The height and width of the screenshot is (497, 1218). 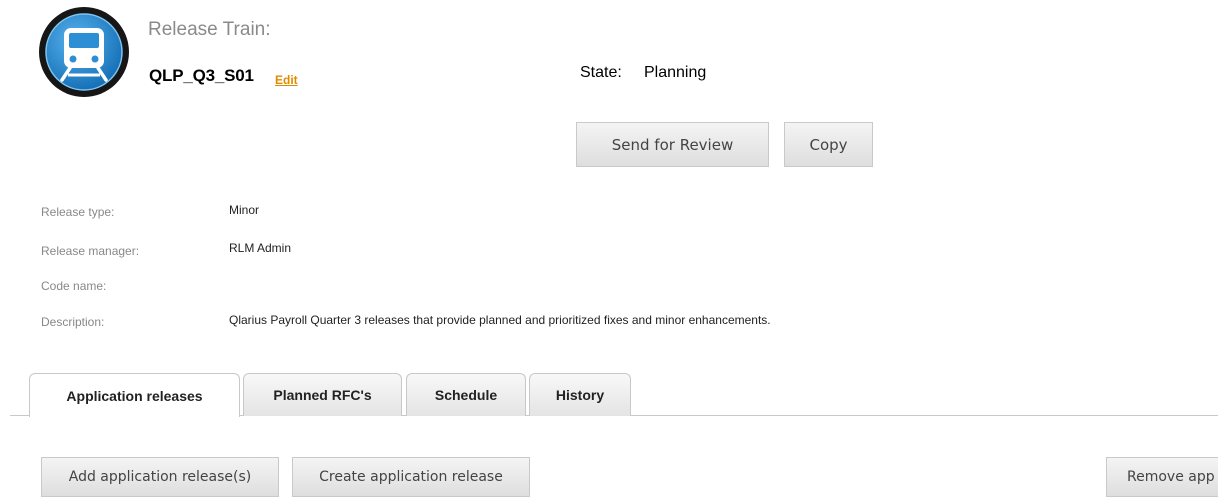 I want to click on copy-button: Copy, so click(x=828, y=144).